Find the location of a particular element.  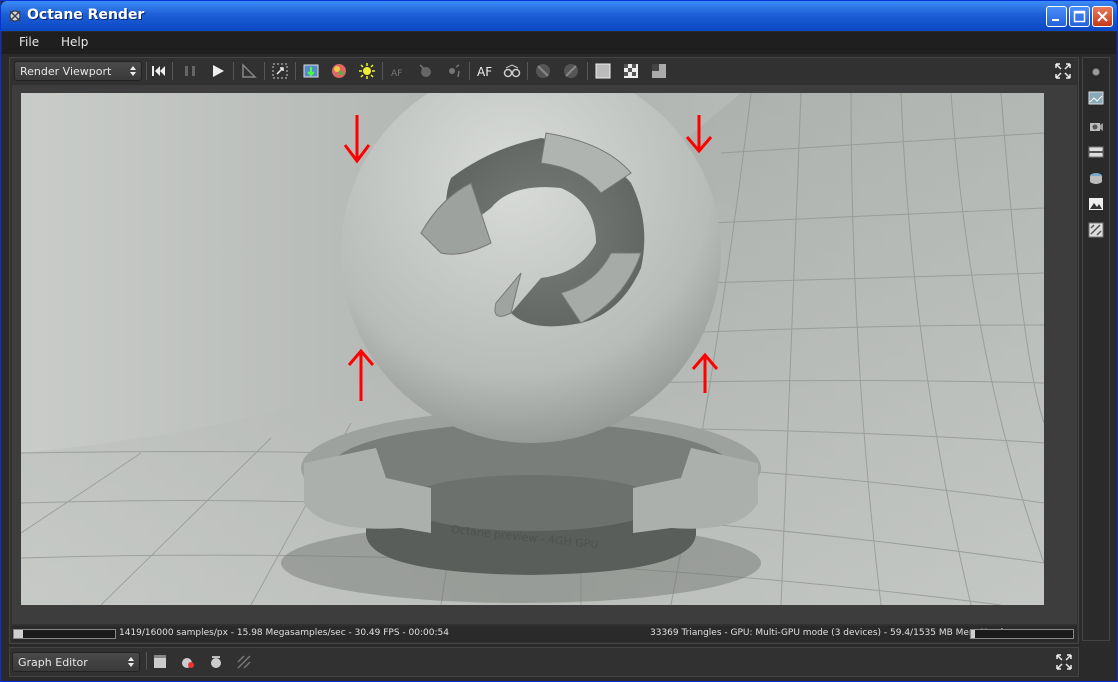

mem-progress-bar is located at coordinates (1022, 634).